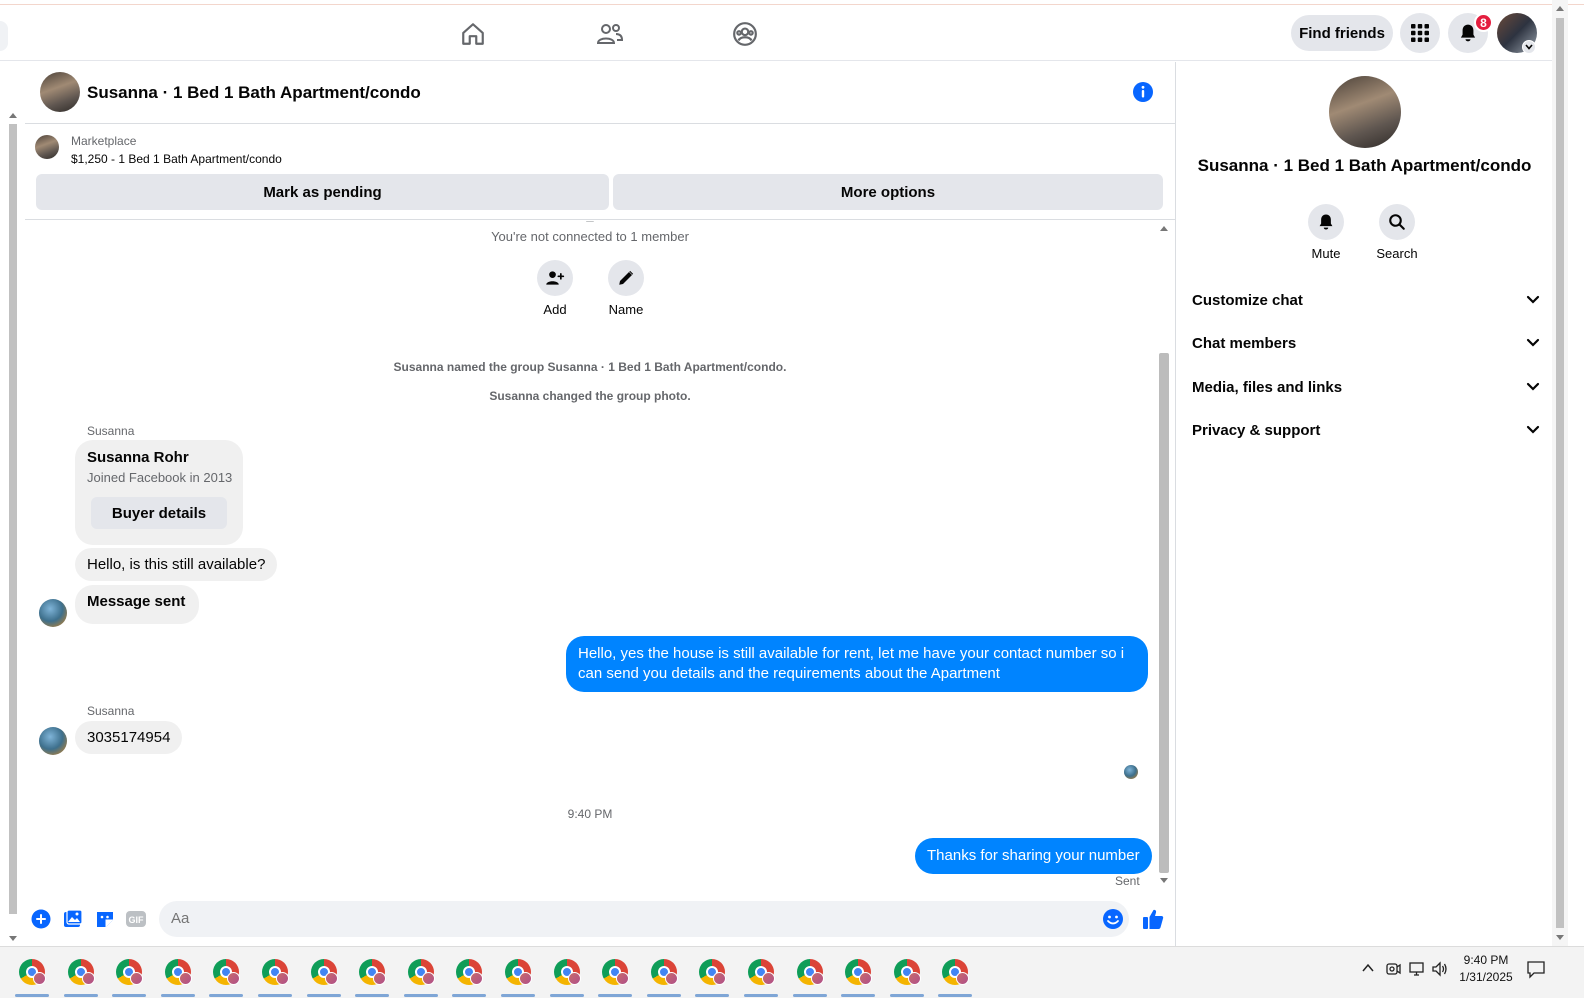 The image size is (1584, 998). Describe the element at coordinates (1366, 300) in the screenshot. I see `section-customize-chat: Customize chat` at that location.